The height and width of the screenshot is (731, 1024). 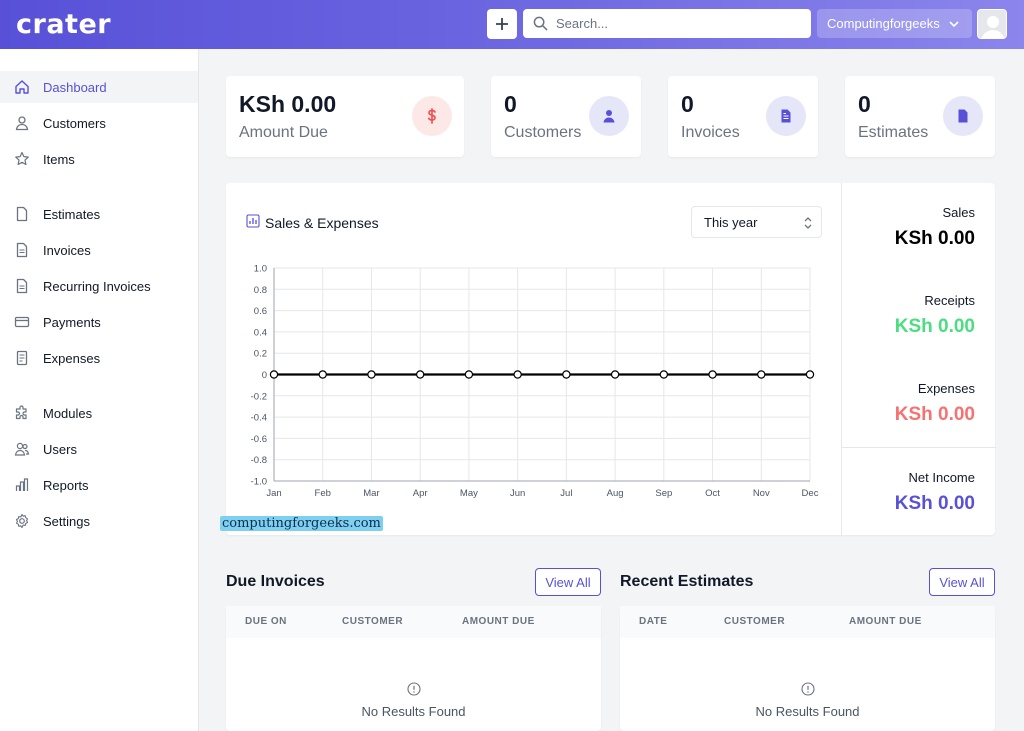 What do you see at coordinates (72, 358) in the screenshot?
I see `sidebar-item-label: Expenses` at bounding box center [72, 358].